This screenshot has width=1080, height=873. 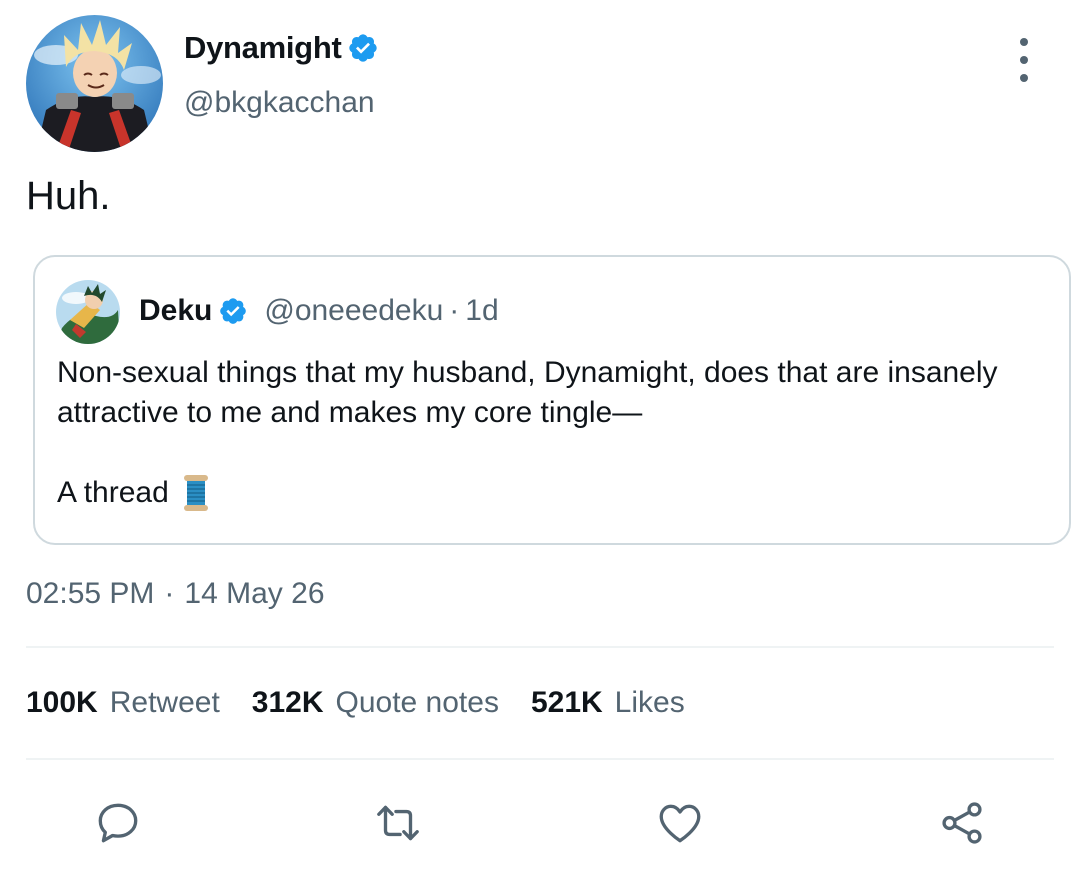 I want to click on spool-of-thread-icon, so click(x=195, y=493).